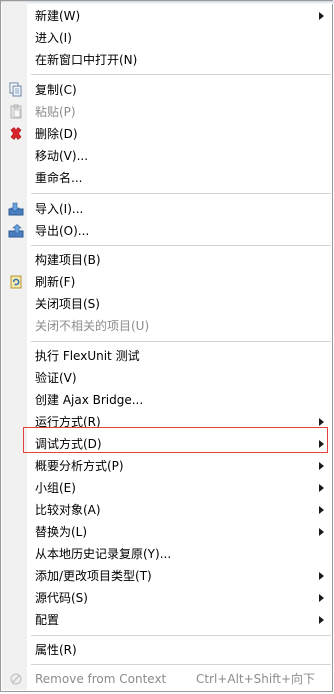  Describe the element at coordinates (68, 260) in the screenshot. I see `menu-item-label: 构建项目(B)` at that location.